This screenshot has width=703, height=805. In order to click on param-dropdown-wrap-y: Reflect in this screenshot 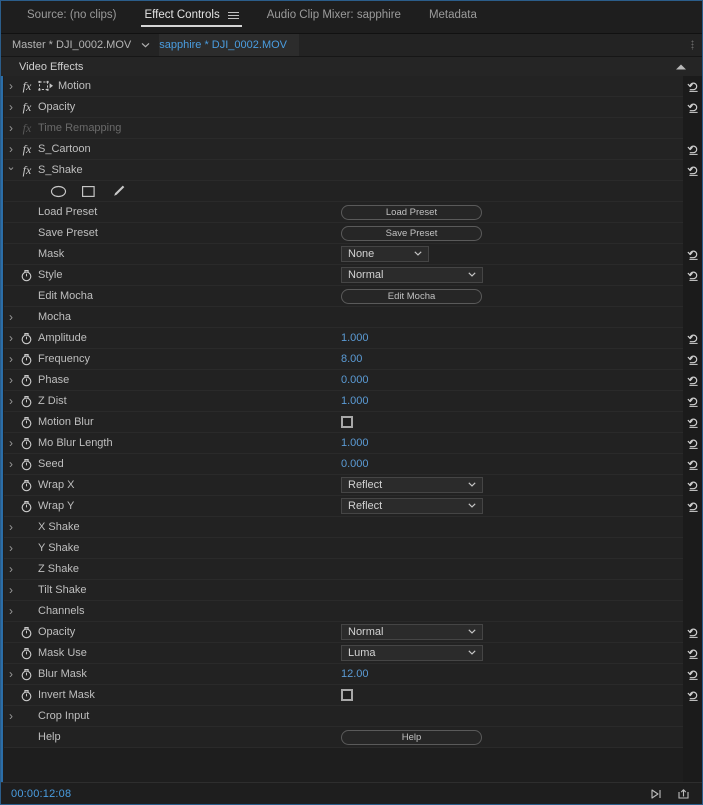, I will do `click(412, 506)`.